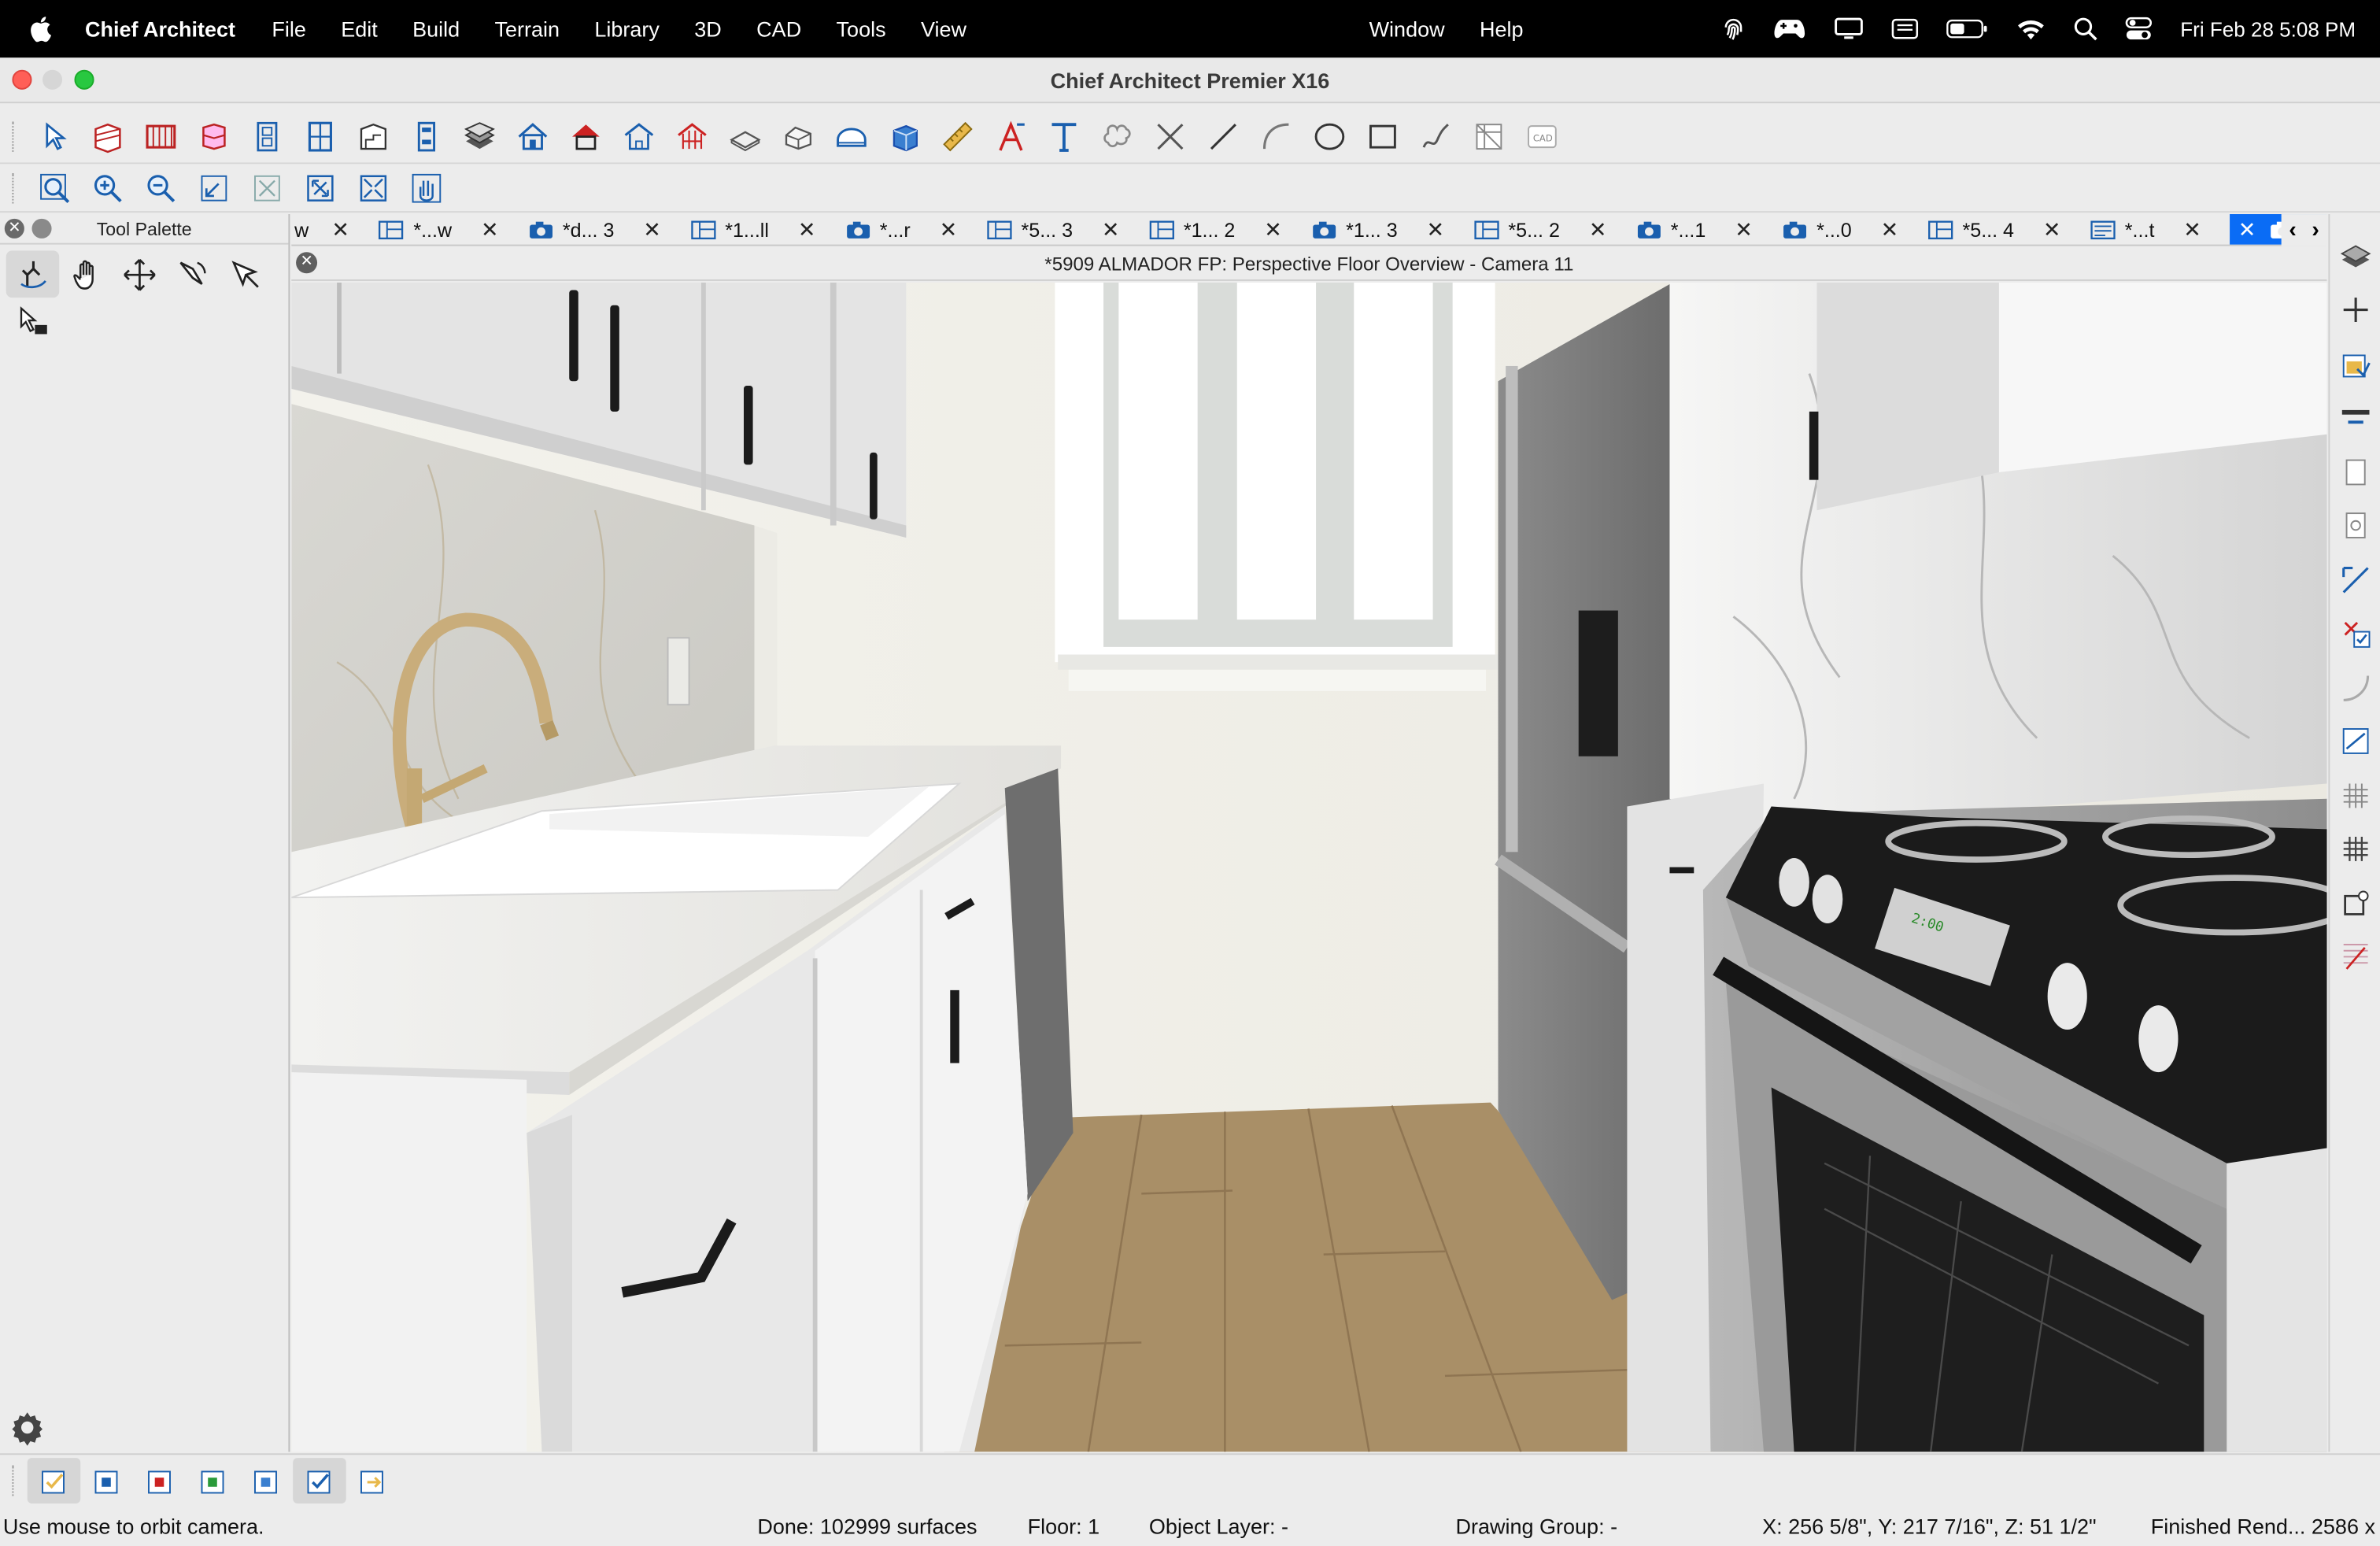 Image resolution: width=2380 pixels, height=1546 pixels. I want to click on gear-icon, so click(27, 1427).